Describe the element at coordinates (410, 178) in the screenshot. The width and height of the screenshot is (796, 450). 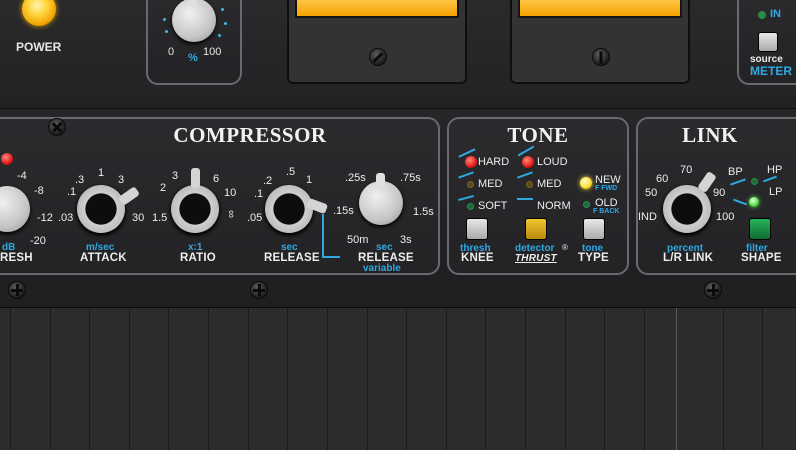
I see `release-variable-tick: .75s` at that location.